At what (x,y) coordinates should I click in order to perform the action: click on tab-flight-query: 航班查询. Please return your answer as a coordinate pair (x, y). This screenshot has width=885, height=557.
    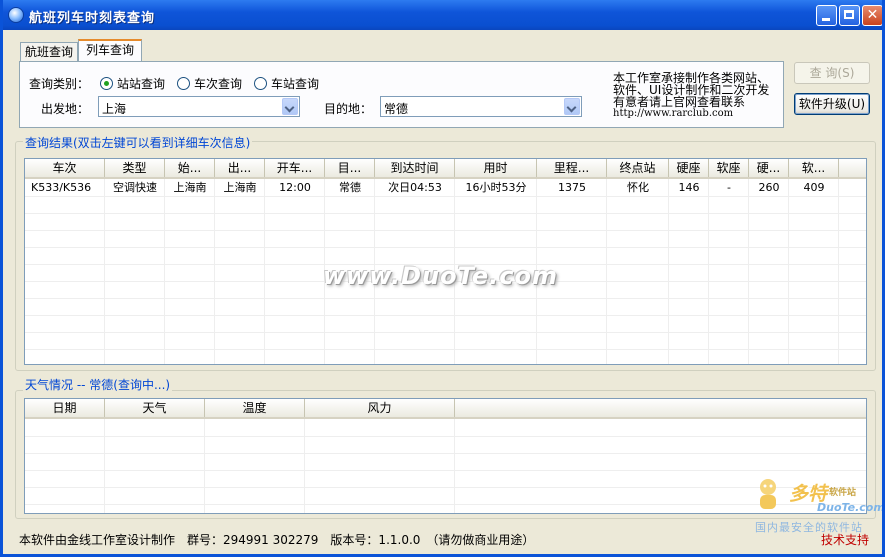
    Looking at the image, I should click on (49, 51).